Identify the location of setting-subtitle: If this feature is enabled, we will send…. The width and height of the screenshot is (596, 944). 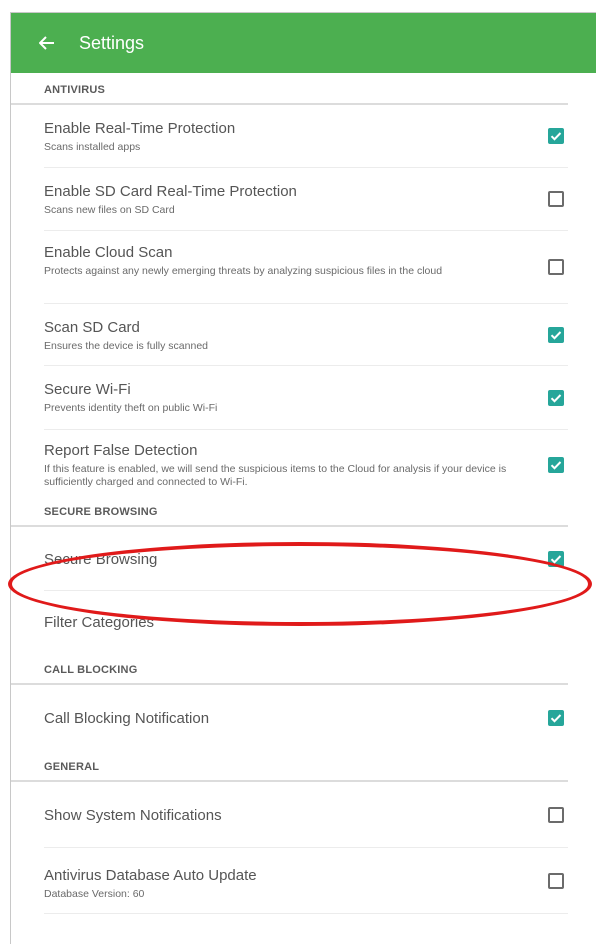
(275, 475).